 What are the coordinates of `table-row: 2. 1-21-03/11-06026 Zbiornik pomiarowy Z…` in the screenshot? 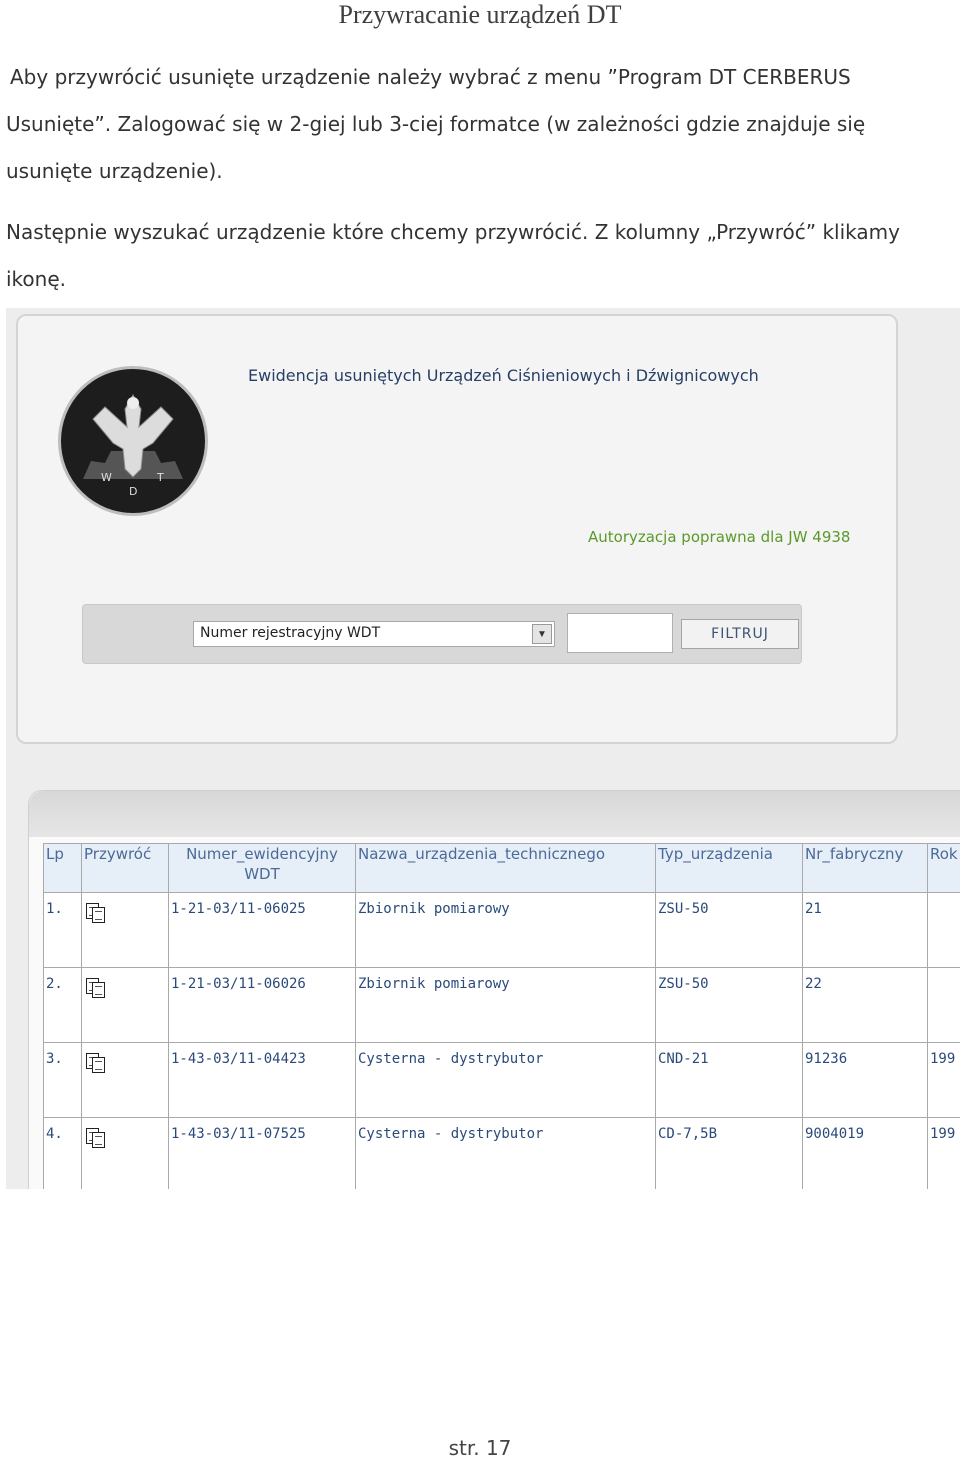 It's located at (502, 1005).